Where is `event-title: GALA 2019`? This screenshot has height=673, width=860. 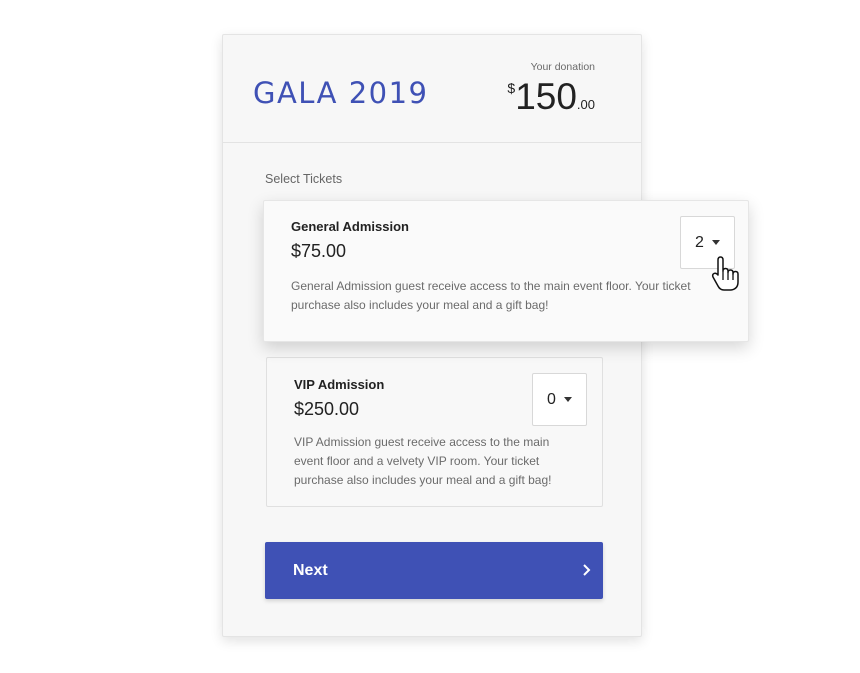 event-title: GALA 2019 is located at coordinates (341, 93).